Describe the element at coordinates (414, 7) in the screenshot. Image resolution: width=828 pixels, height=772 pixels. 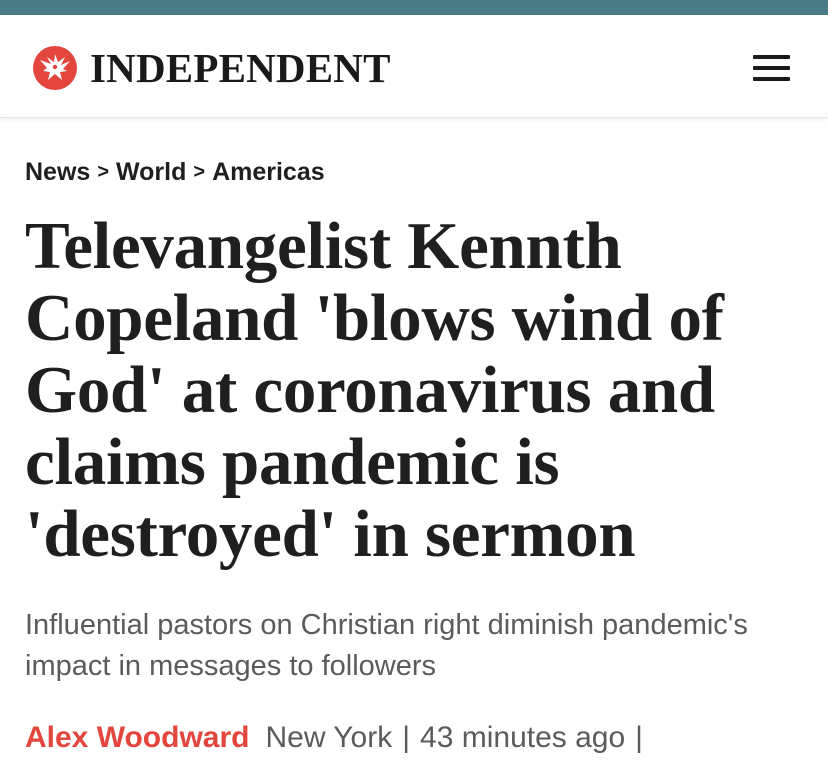
I see `top-accent-strip` at that location.